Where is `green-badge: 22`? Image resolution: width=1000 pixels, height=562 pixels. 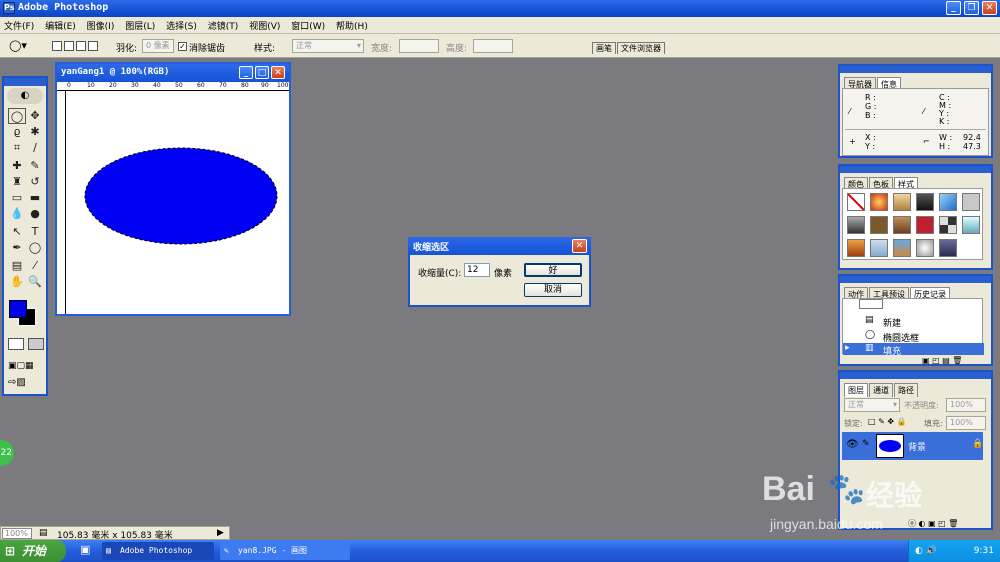
green-badge: 22 is located at coordinates (7, 453).